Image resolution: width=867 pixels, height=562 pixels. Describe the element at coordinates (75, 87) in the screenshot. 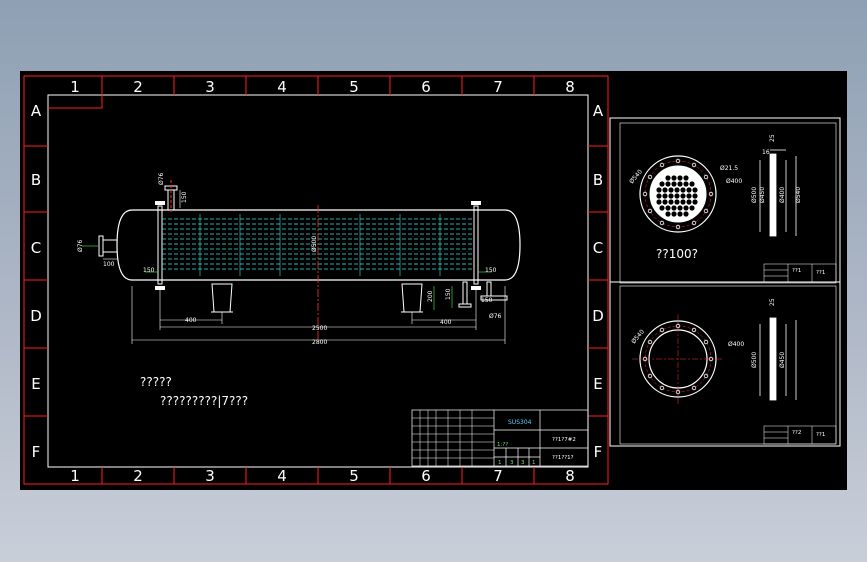

I see `grid-col-1: 1` at that location.